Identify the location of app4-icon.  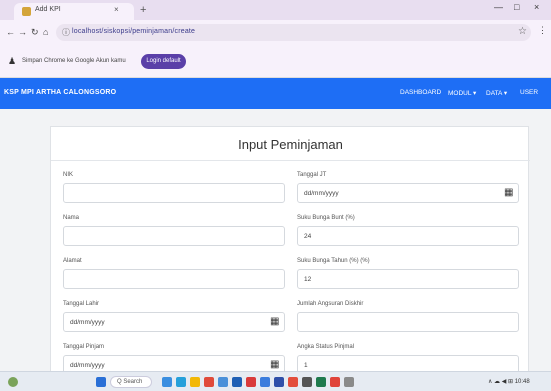
(293, 382).